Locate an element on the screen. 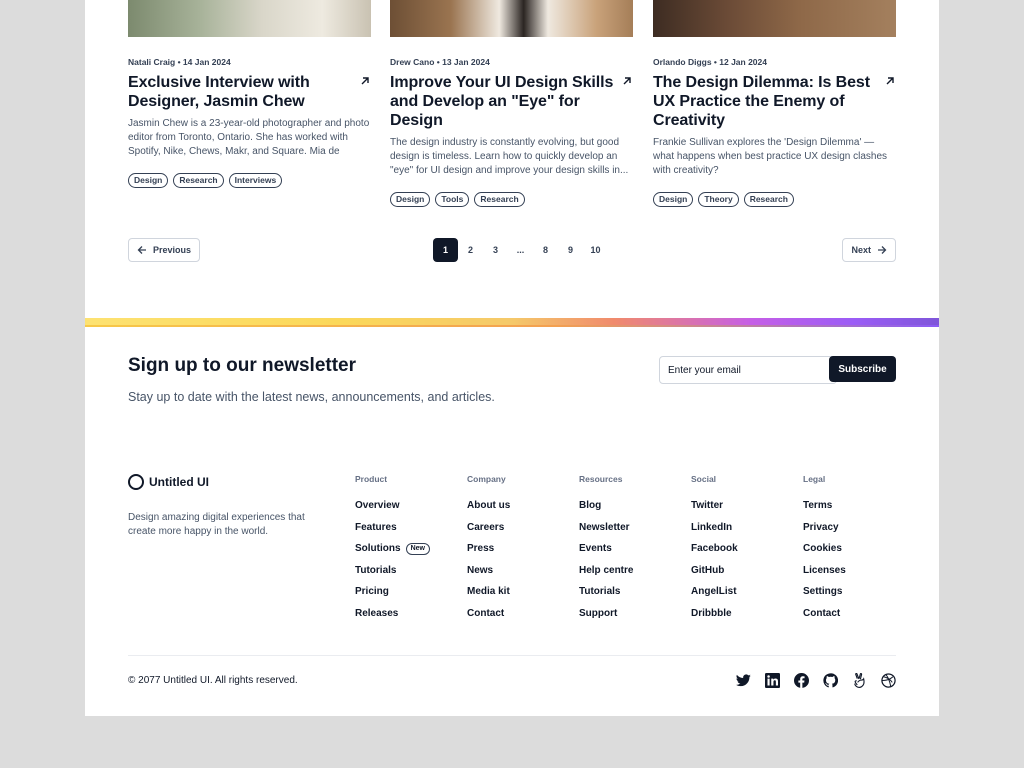 The height and width of the screenshot is (768, 1024). link-label: Tutorials is located at coordinates (376, 570).